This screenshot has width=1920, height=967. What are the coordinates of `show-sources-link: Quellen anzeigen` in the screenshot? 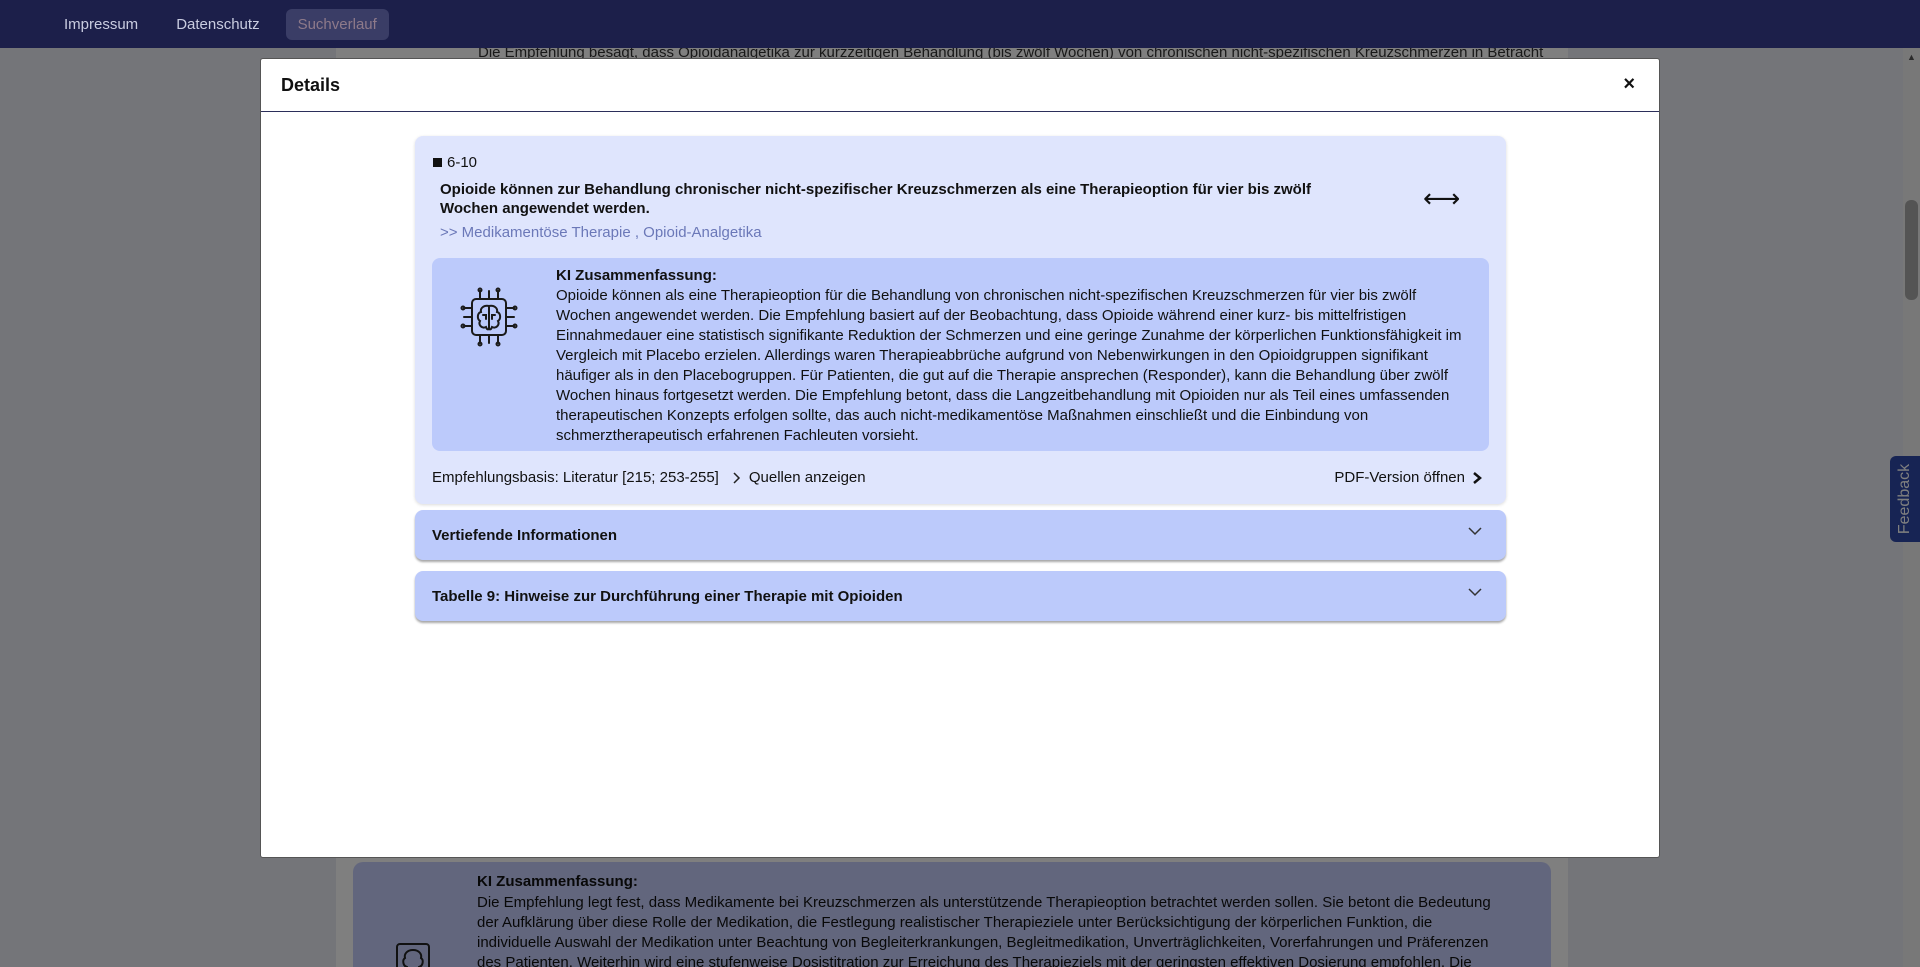 It's located at (807, 477).